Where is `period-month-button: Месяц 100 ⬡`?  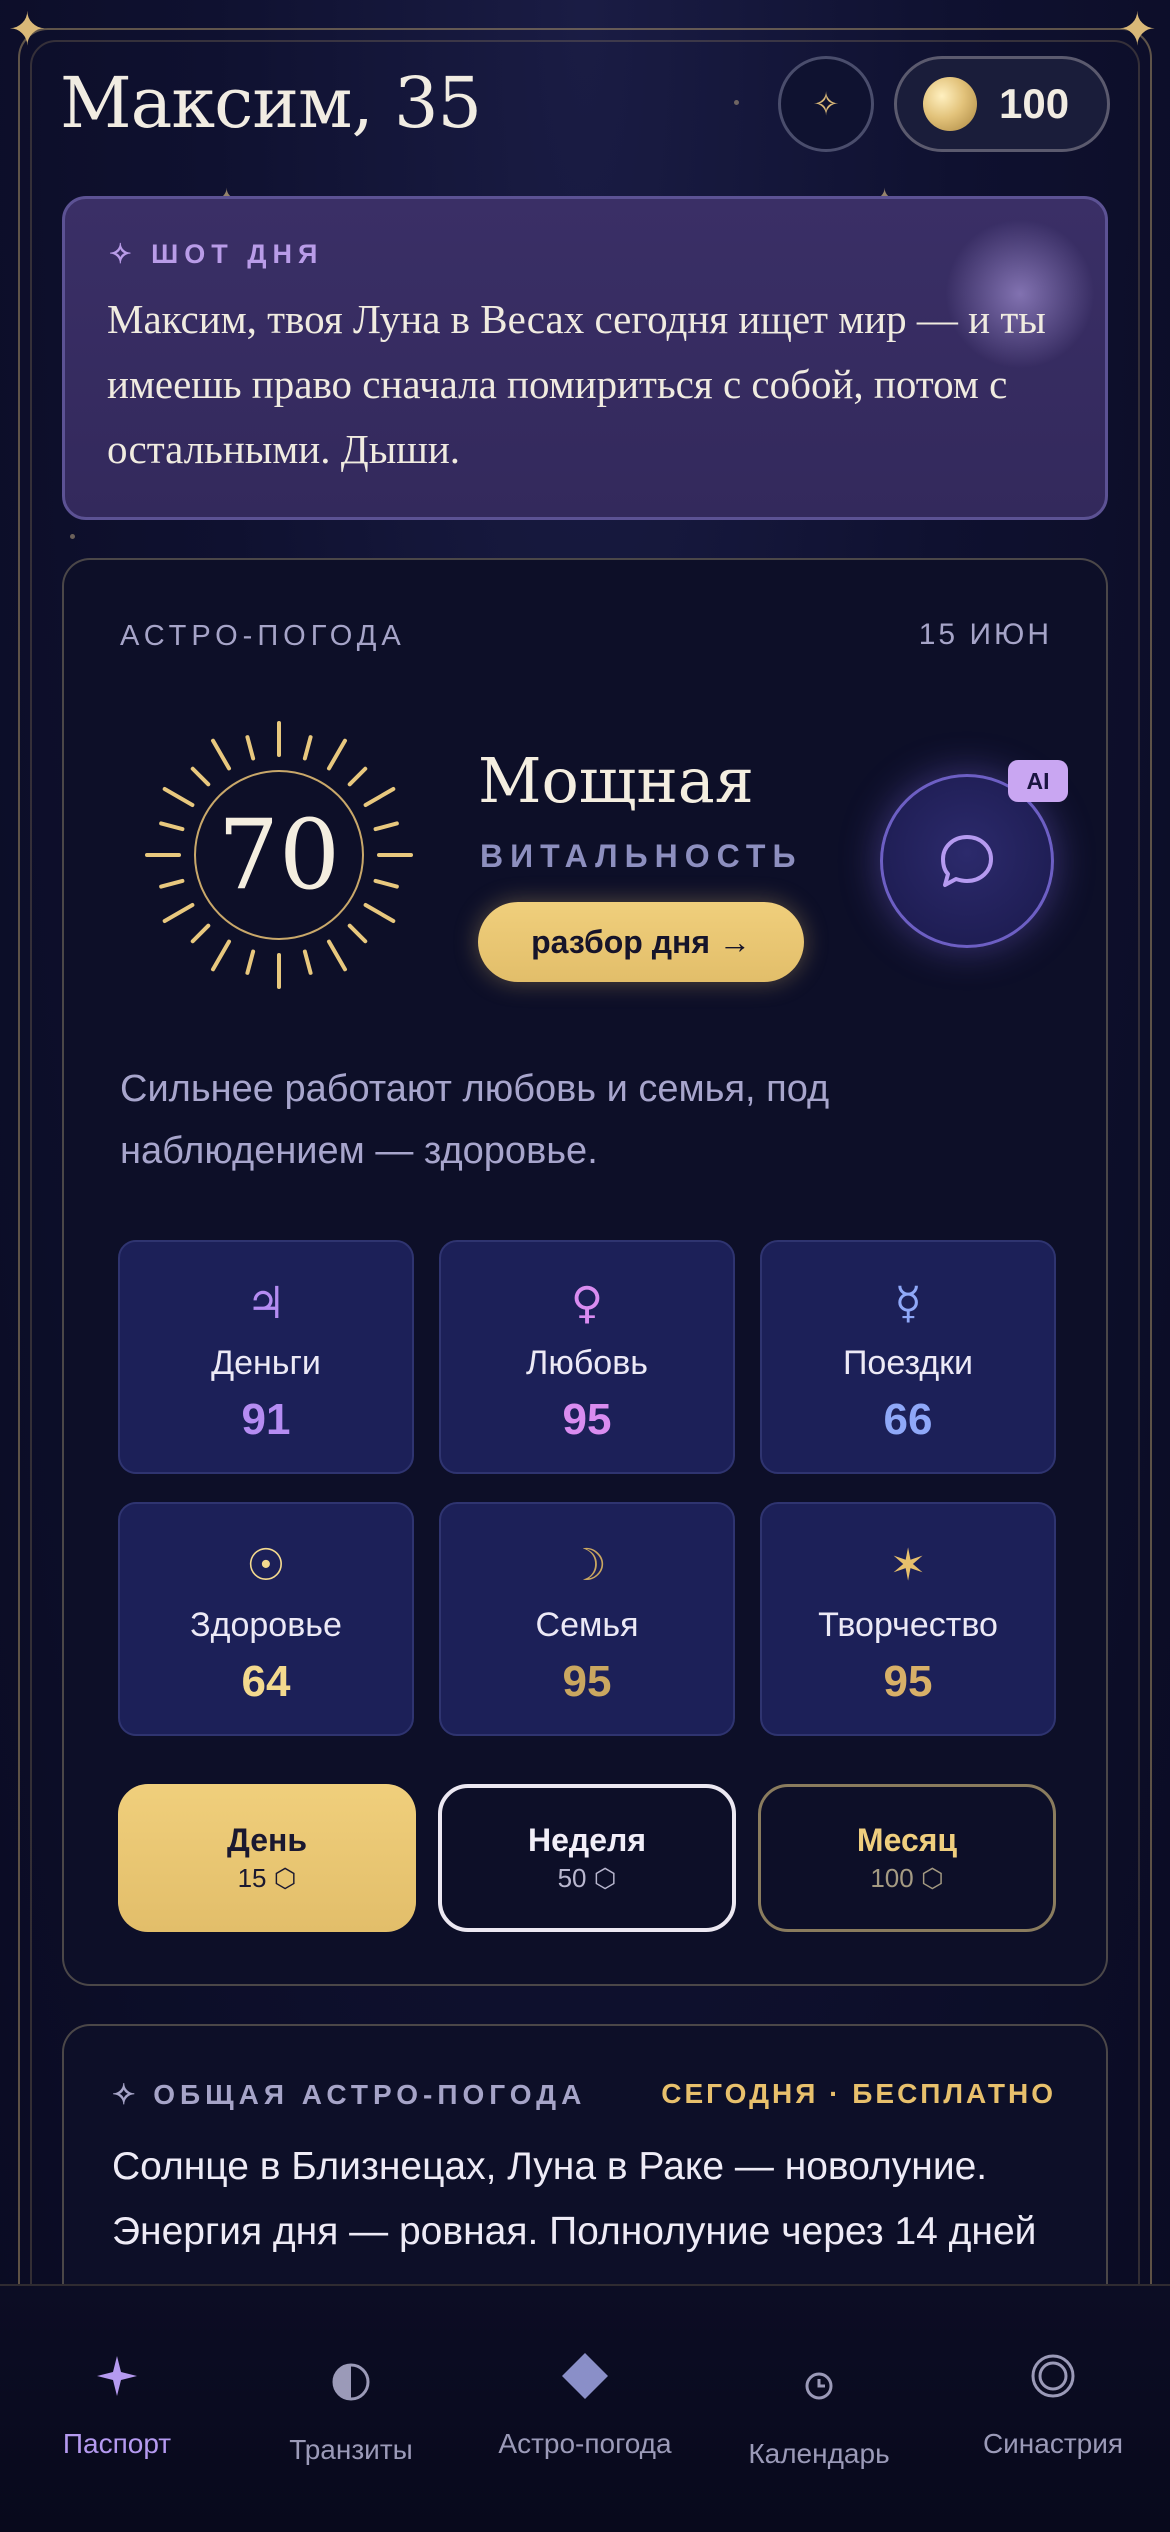
period-month-button: Месяц 100 ⬡ is located at coordinates (907, 1858).